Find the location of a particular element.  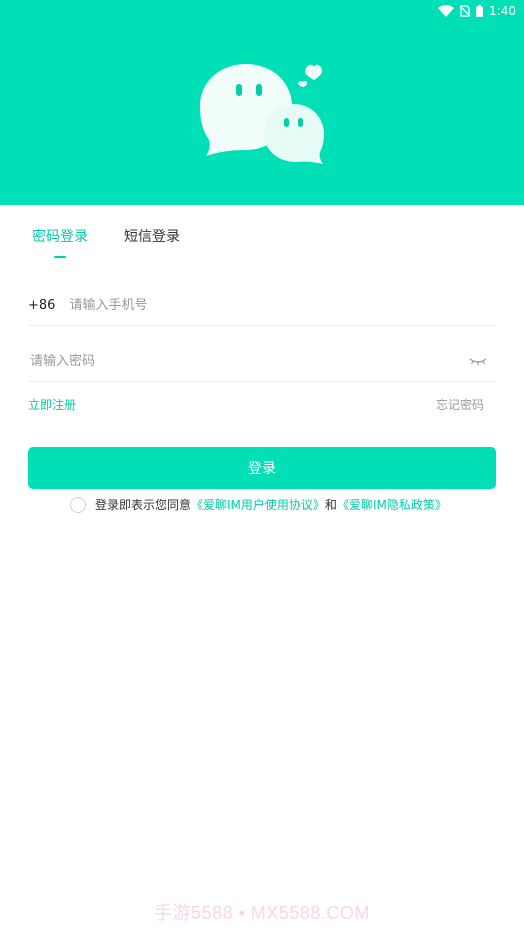

status-time: 1:40 is located at coordinates (502, 11).